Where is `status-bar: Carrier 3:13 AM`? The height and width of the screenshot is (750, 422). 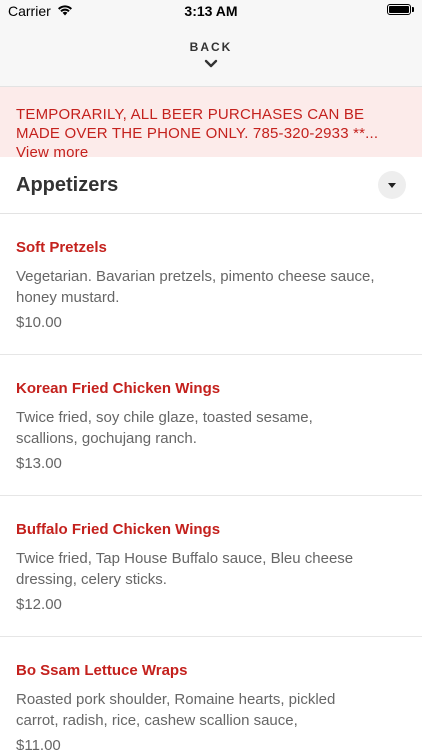
status-bar: Carrier 3:13 AM is located at coordinates (211, 12).